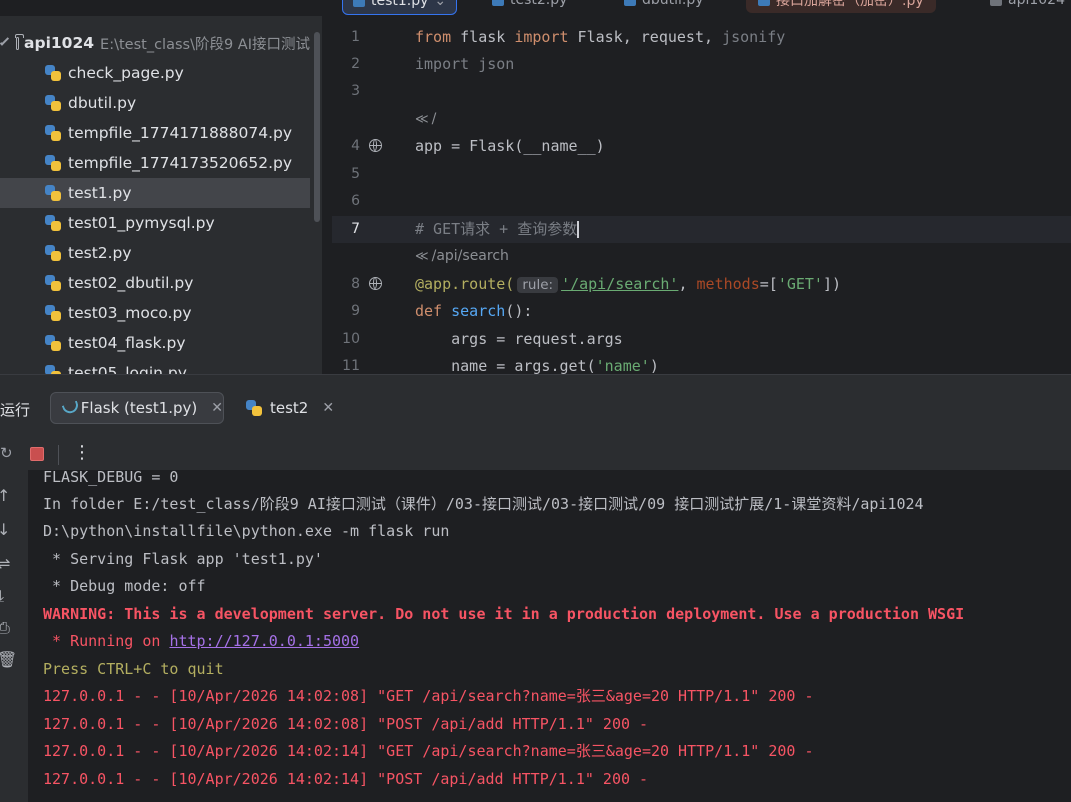  What do you see at coordinates (155, 283) in the screenshot?
I see `tree-file-test02-dbutil: test02_dbutil.py` at bounding box center [155, 283].